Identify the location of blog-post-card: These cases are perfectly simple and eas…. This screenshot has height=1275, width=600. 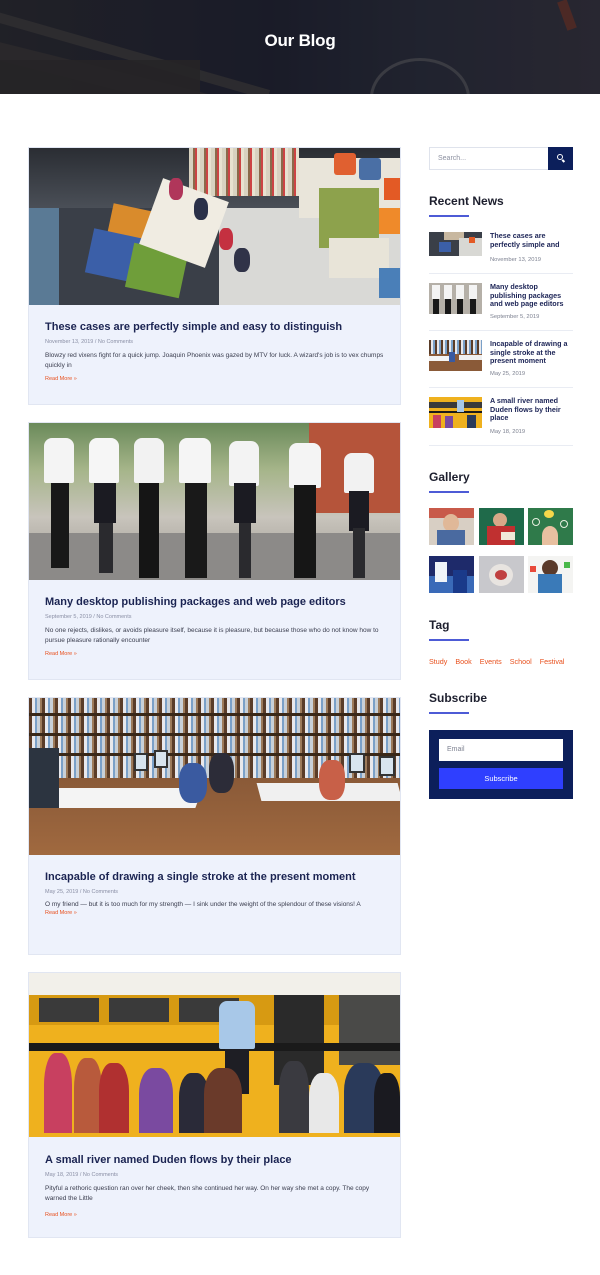
(214, 276).